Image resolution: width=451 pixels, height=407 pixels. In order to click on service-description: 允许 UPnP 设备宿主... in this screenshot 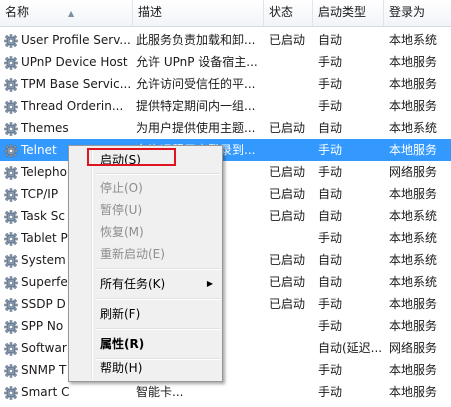, I will do `click(197, 62)`.